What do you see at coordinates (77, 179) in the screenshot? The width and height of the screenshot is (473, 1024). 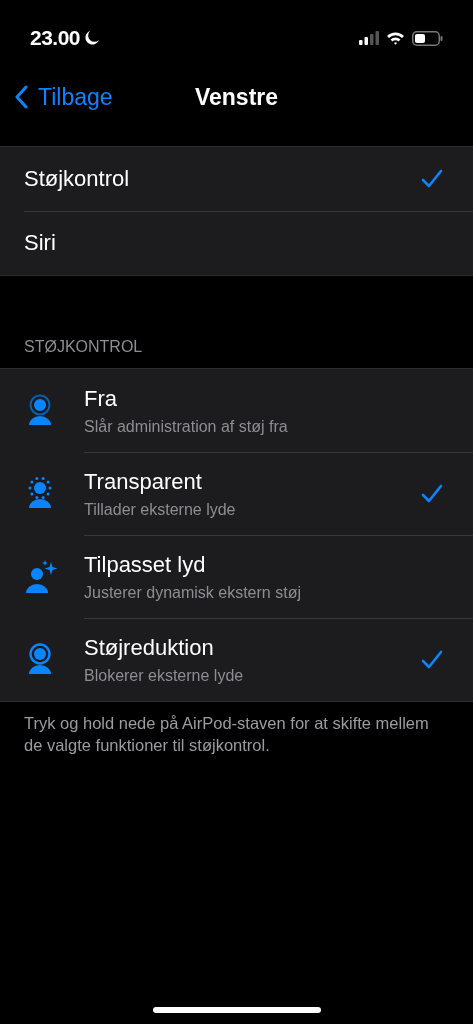 I see `option-label: Støjkontrol` at bounding box center [77, 179].